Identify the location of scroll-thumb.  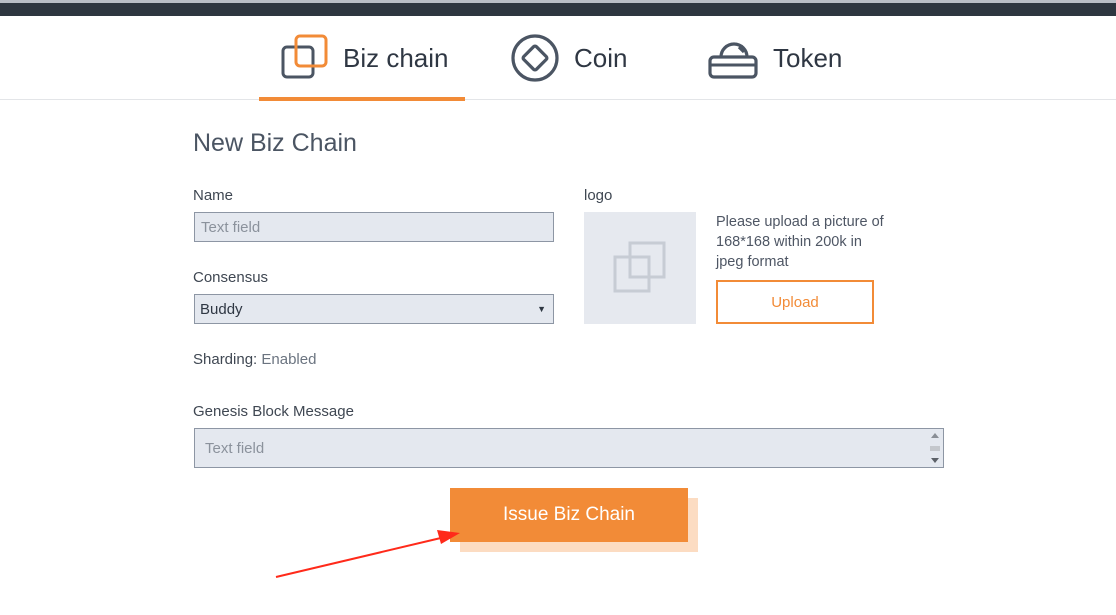
(935, 448).